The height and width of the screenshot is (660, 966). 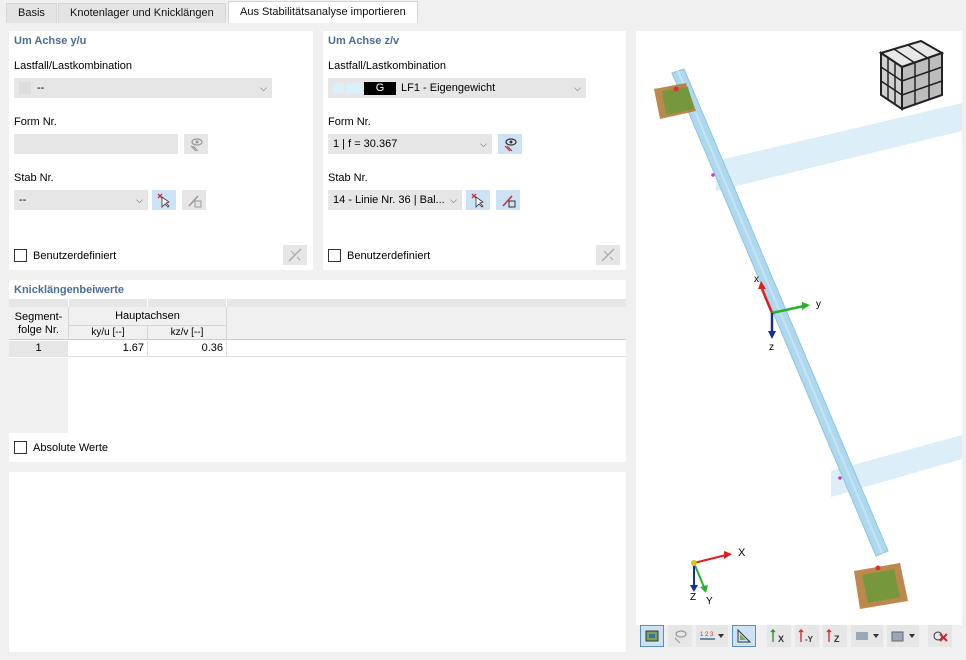 I want to click on render-dropdown-button, so click(x=903, y=636).